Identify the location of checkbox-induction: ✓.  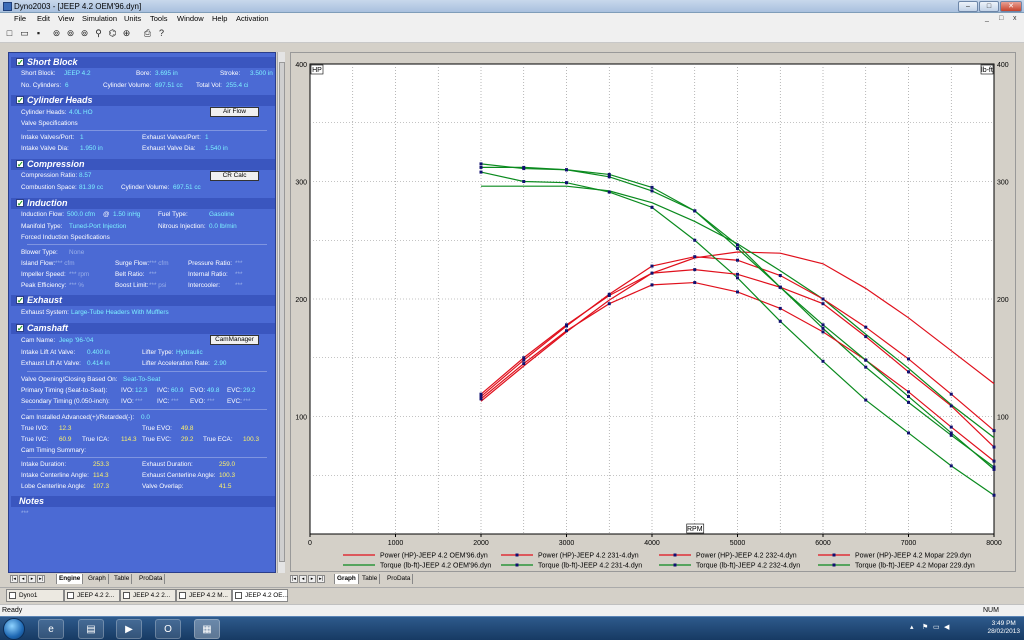
(20, 203).